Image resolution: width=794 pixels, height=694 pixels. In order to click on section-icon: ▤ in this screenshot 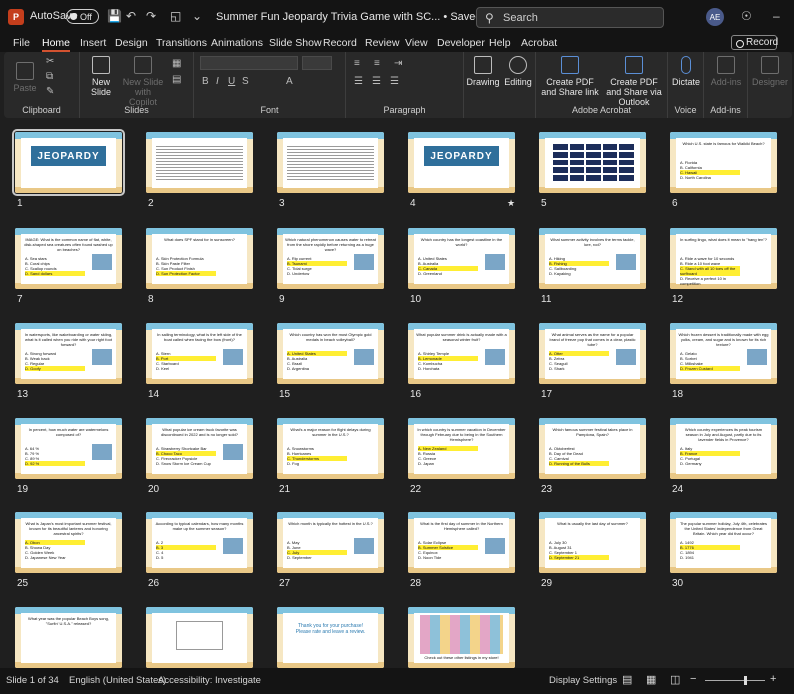, I will do `click(176, 79)`.